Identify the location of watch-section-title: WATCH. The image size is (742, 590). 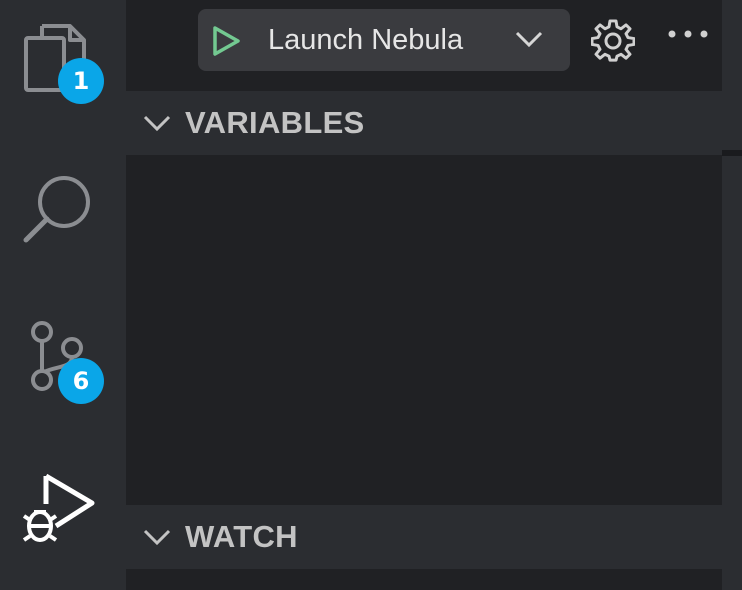
(241, 536).